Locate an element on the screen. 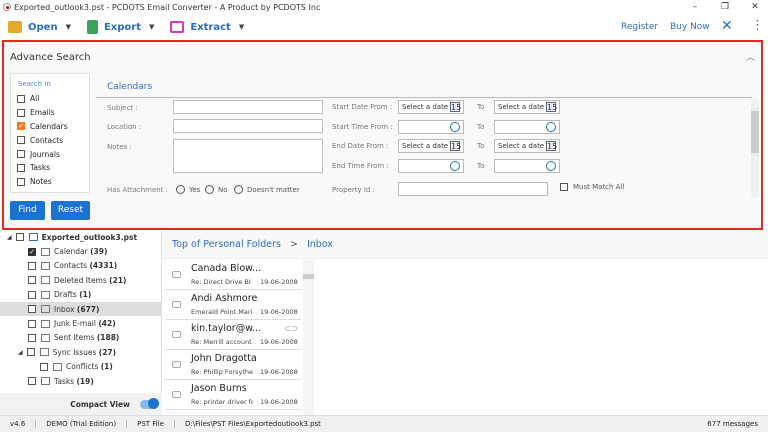 The height and width of the screenshot is (432, 768). open-label: Open is located at coordinates (43, 27).